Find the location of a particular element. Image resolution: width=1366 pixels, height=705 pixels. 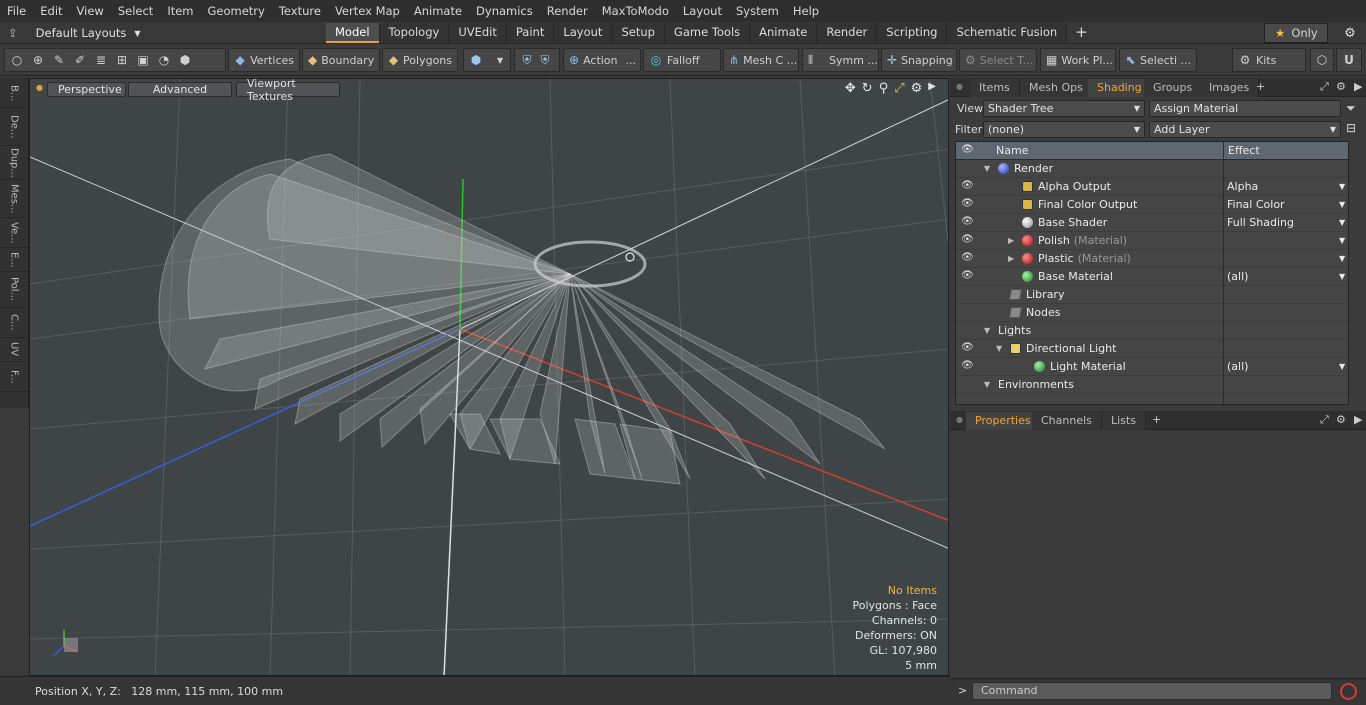

menu-item-item: Item is located at coordinates (180, 11).